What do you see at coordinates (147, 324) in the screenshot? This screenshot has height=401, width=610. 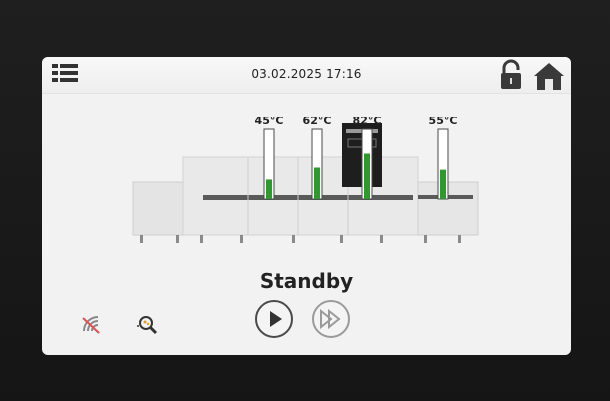 I see `diagnostics-icon` at bounding box center [147, 324].